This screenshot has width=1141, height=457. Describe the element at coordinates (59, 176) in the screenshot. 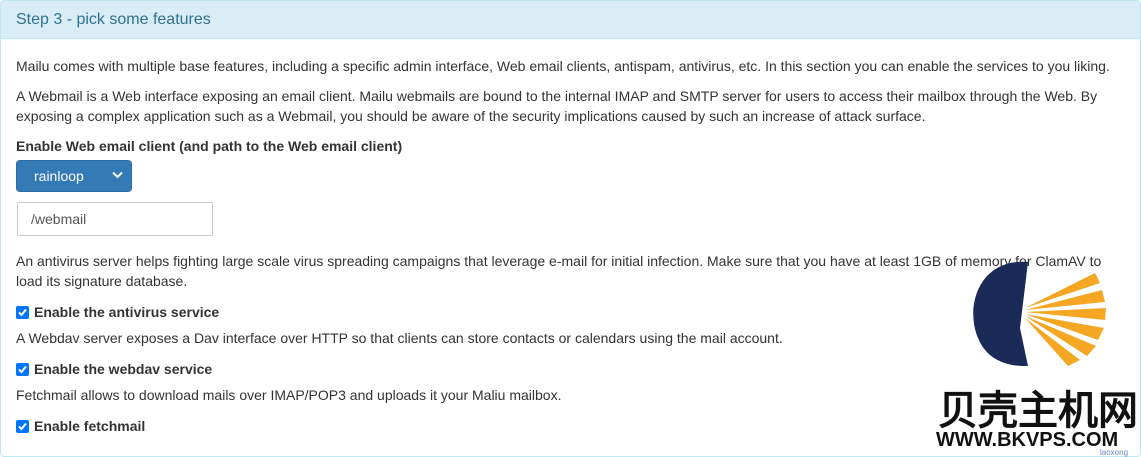

I see `webmail-select-value: rainloop` at that location.